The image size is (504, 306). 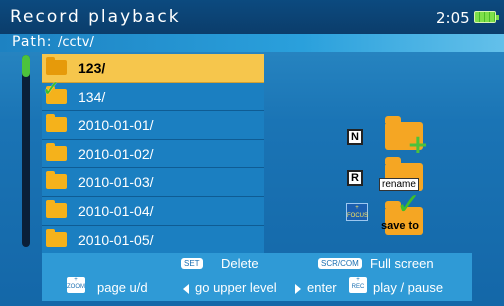 I want to click on checkmark-icon: ✓, so click(x=51, y=89).